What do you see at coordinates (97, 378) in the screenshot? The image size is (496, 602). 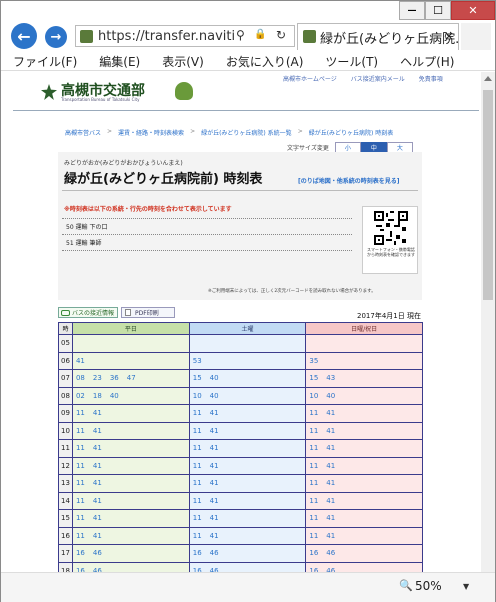 I see `departure-minute: 23` at bounding box center [97, 378].